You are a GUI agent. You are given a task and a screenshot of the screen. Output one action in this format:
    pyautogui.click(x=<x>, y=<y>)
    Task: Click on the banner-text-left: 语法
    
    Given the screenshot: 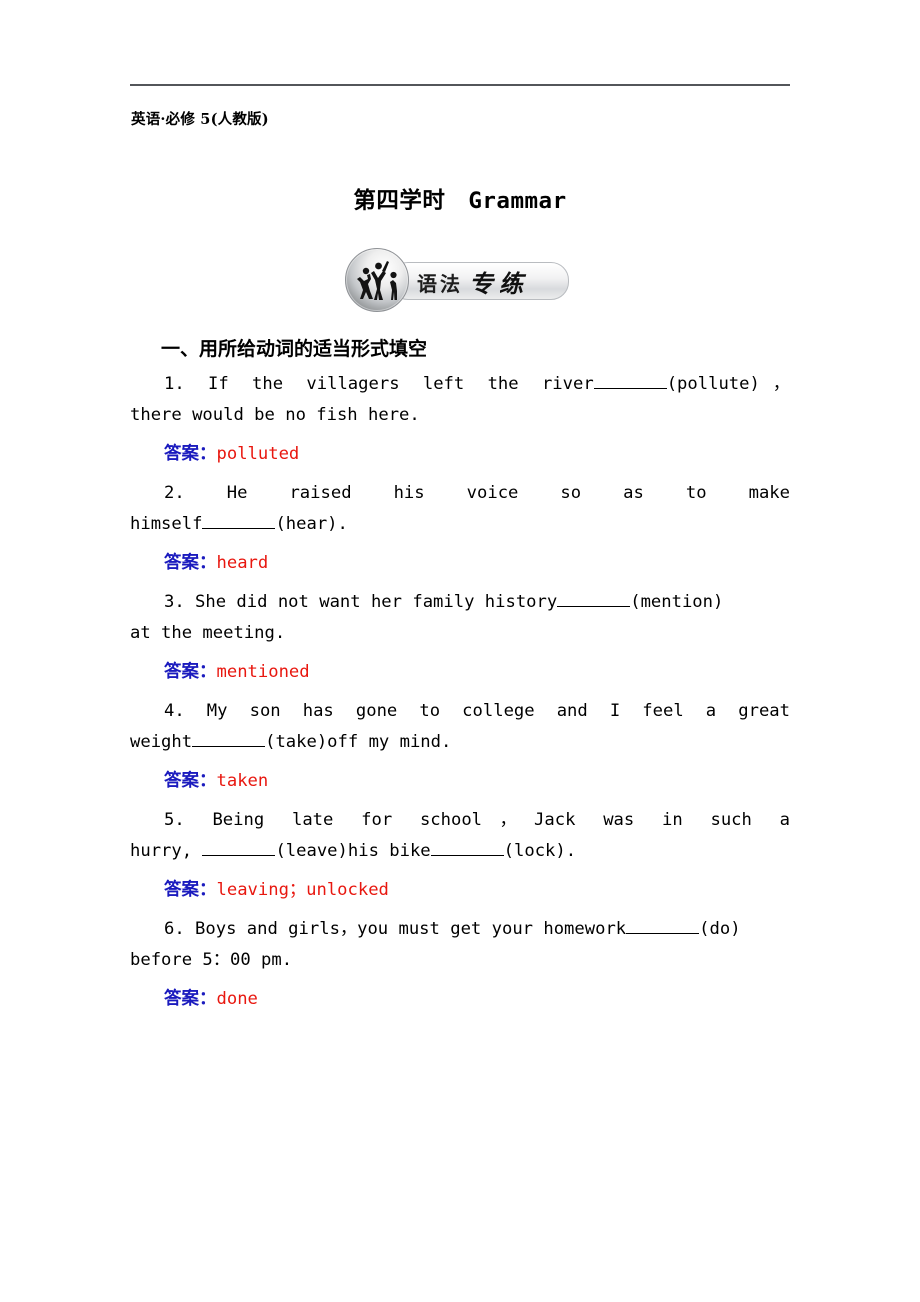 What is the action you would take?
    pyautogui.click(x=440, y=284)
    